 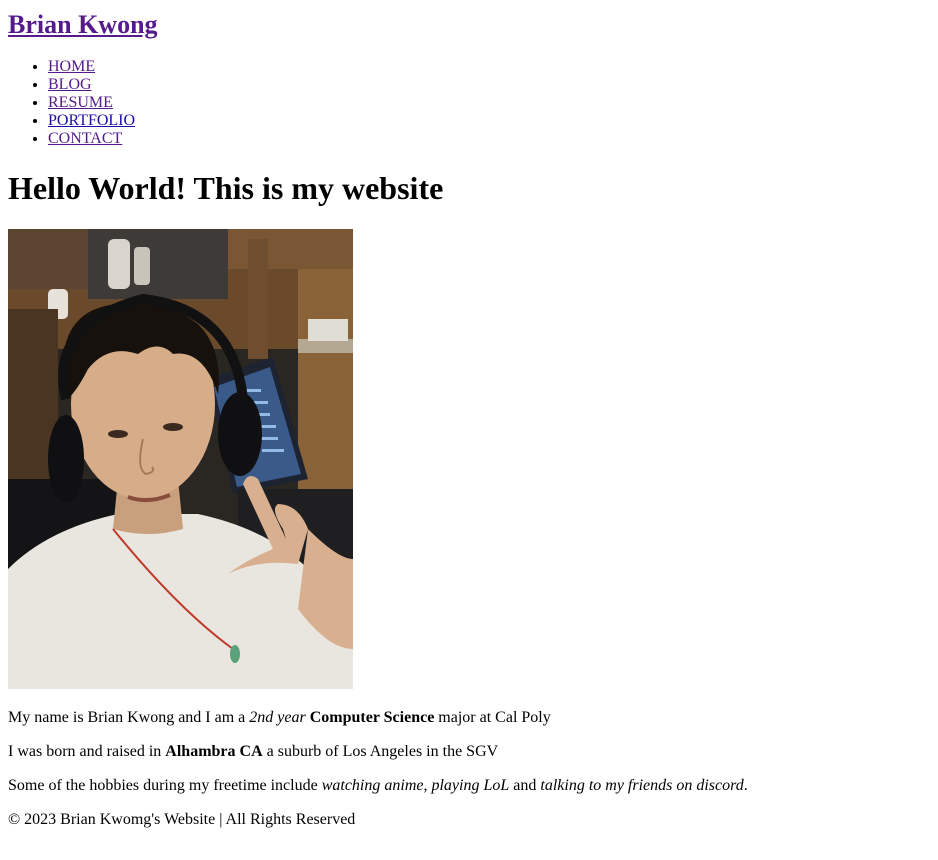 What do you see at coordinates (745, 785) in the screenshot?
I see `hobbies-text-4: .` at bounding box center [745, 785].